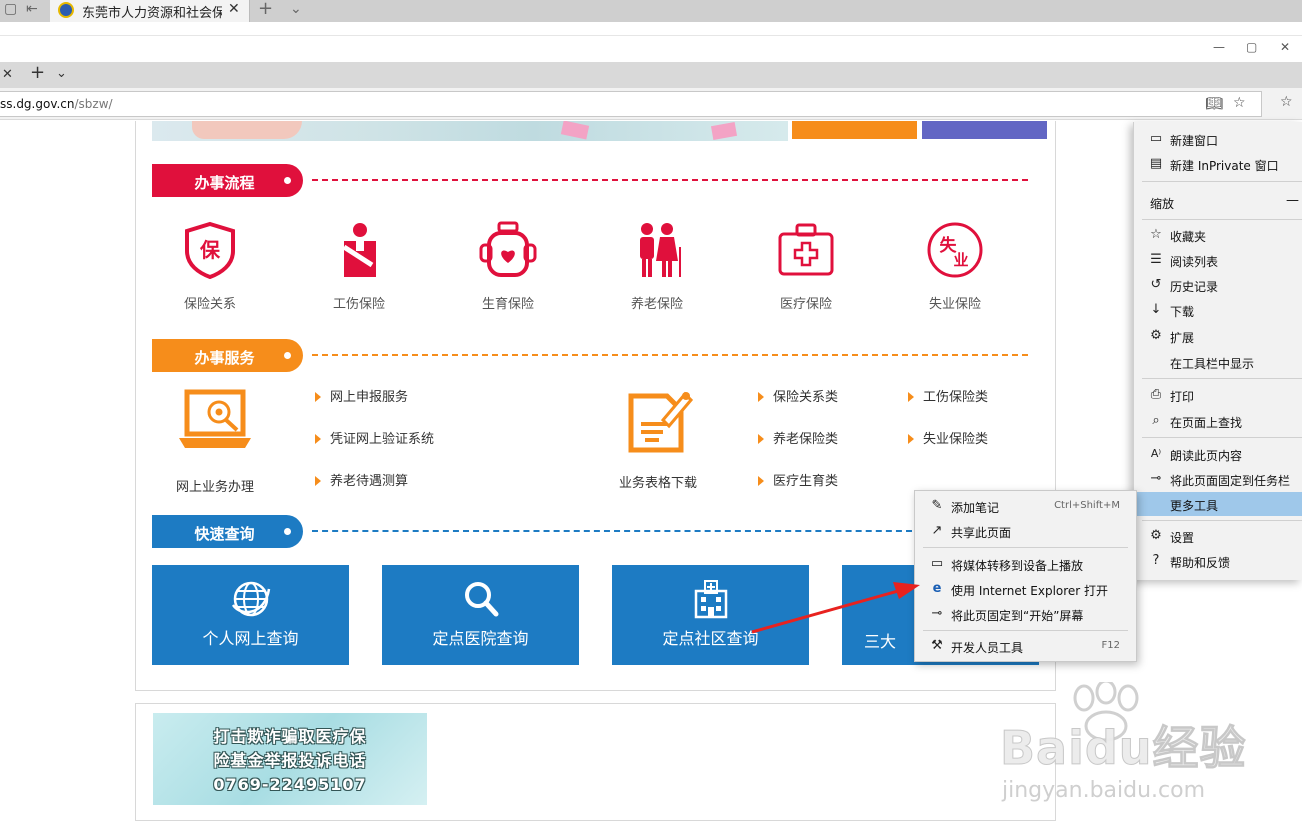  I want to click on service-link-right-1: 养老保险类, so click(798, 437).